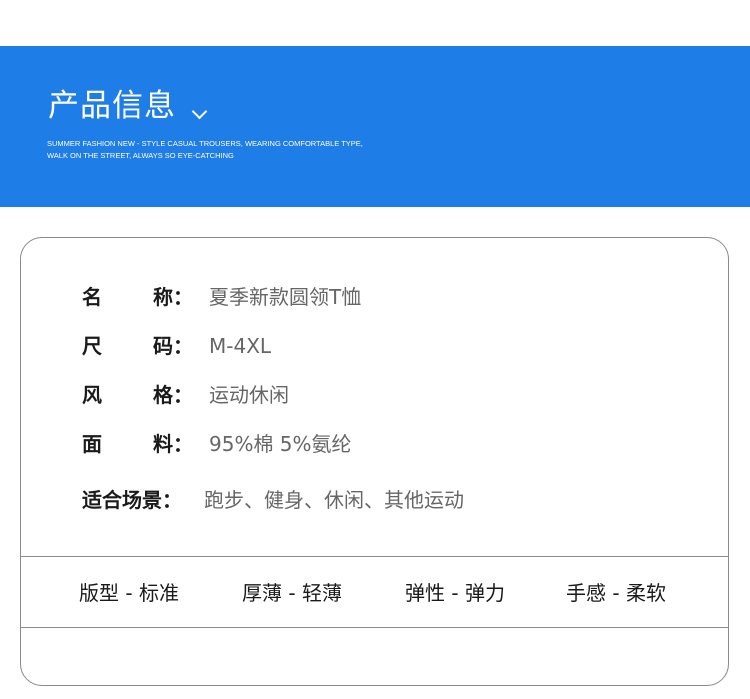  What do you see at coordinates (616, 593) in the screenshot?
I see `attribute-feel: 手感 - 柔软` at bounding box center [616, 593].